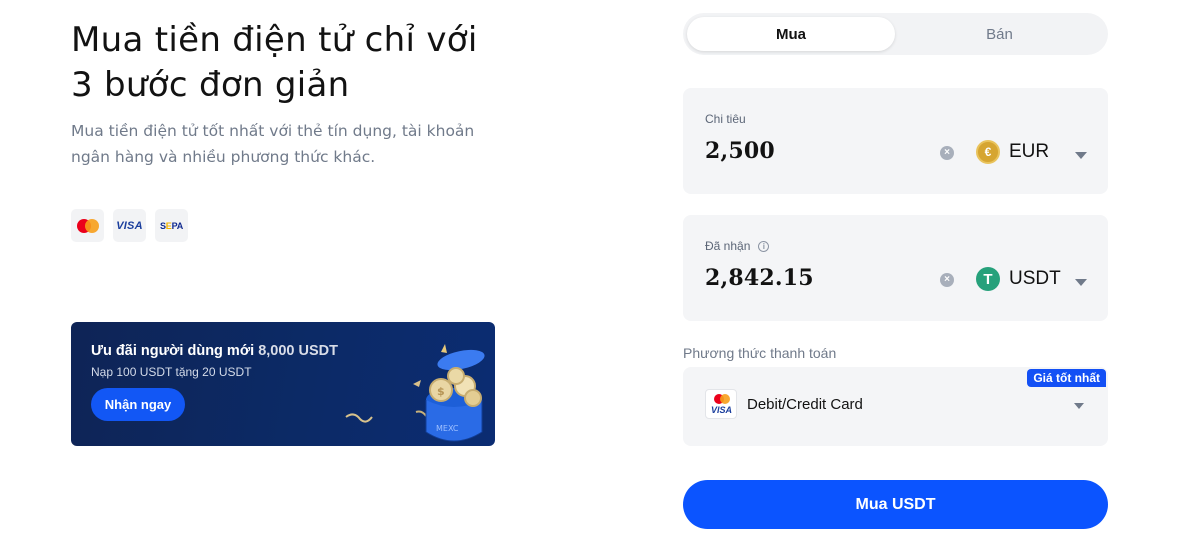 The image size is (1200, 550). Describe the element at coordinates (895, 141) in the screenshot. I see `spend-amount-box: Chi tiêu 2,500 × € EUR` at that location.